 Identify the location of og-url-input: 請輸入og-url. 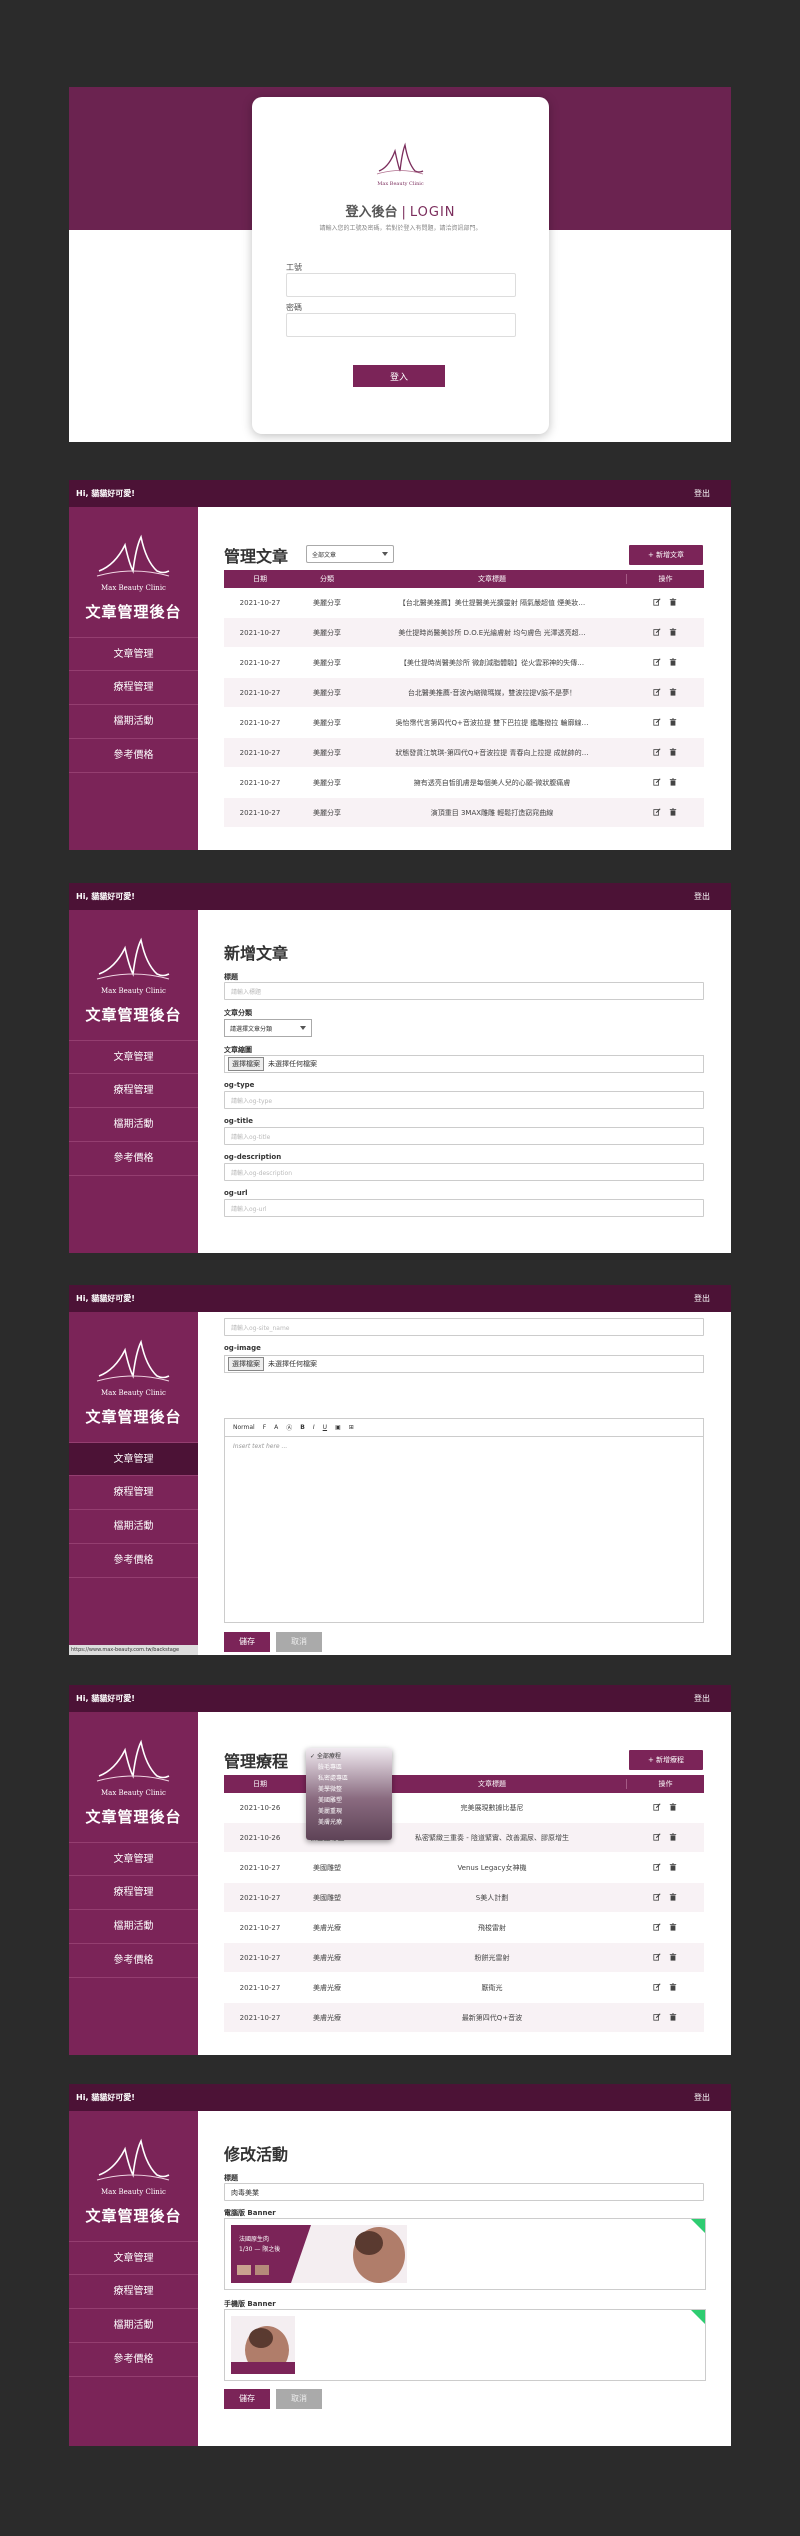
(464, 1208).